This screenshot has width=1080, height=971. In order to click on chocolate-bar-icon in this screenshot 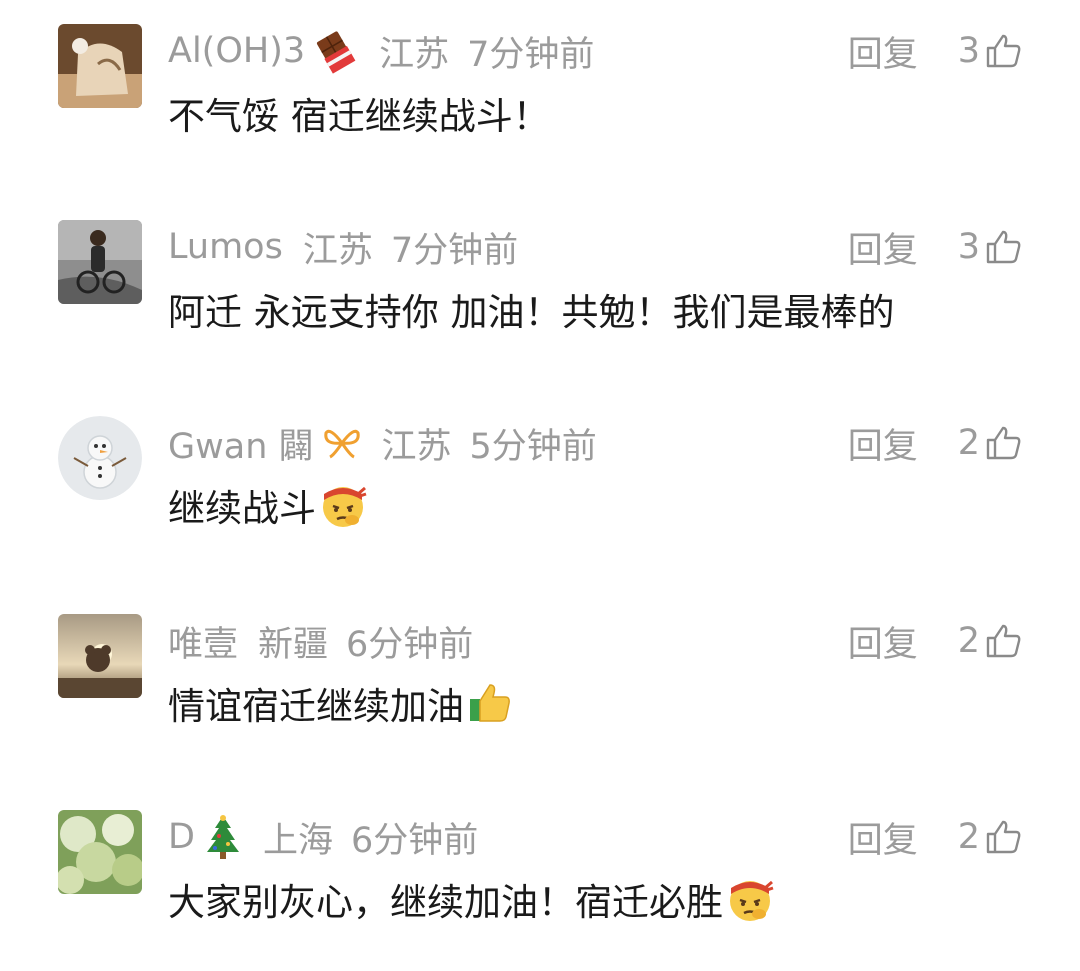, I will do `click(336, 51)`.